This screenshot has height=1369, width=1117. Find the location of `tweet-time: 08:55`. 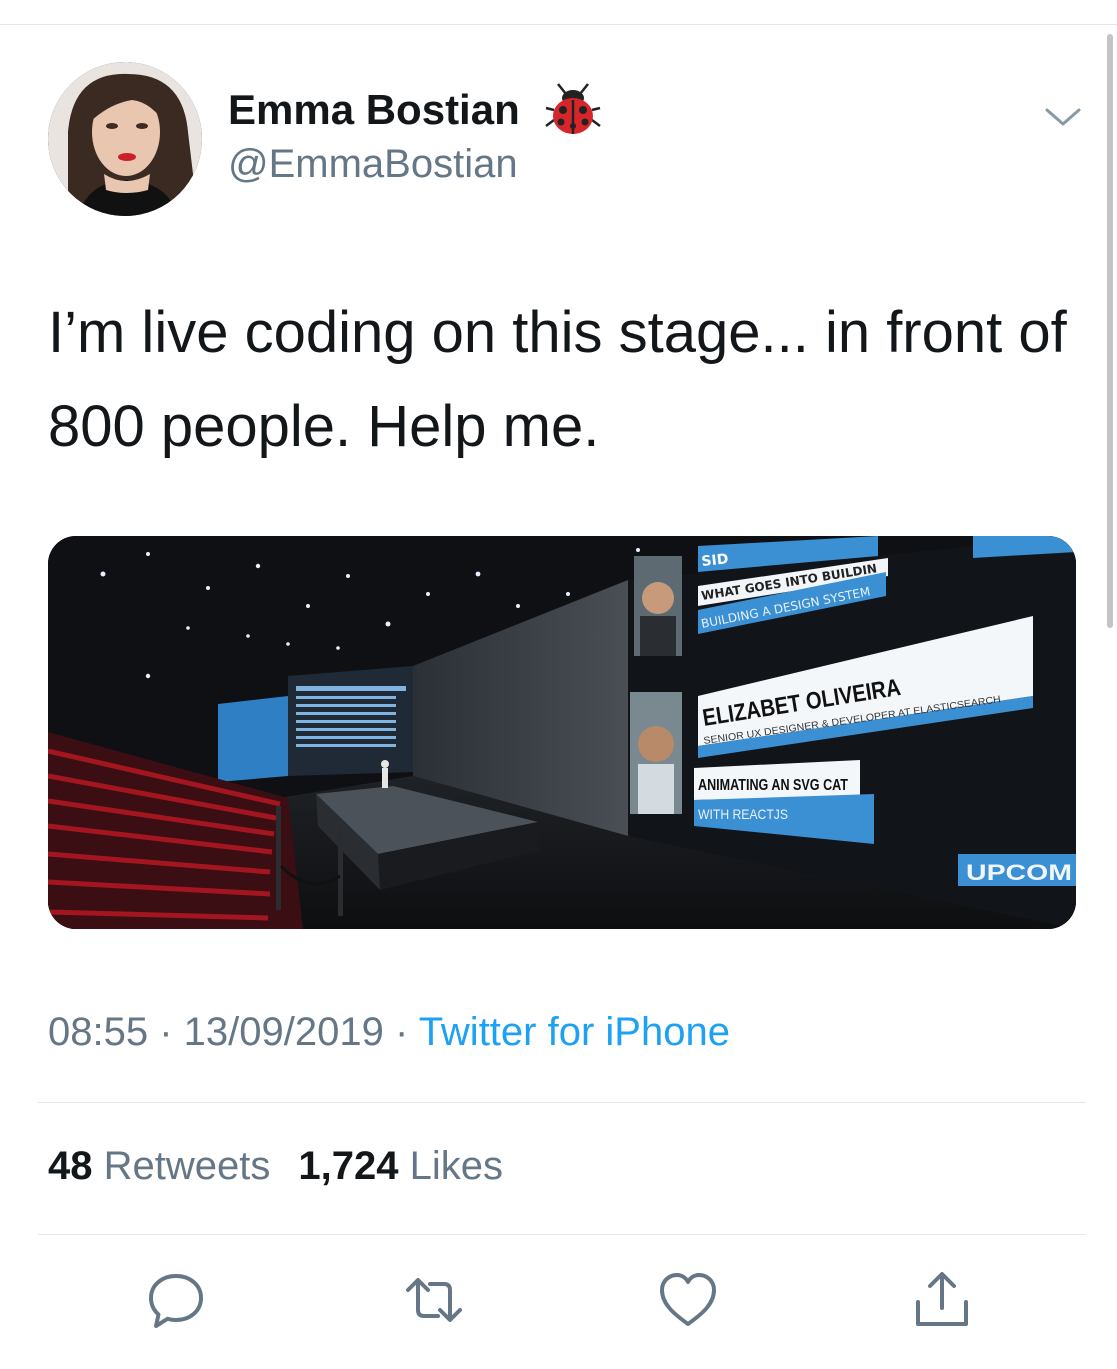

tweet-time: 08:55 is located at coordinates (98, 1032).